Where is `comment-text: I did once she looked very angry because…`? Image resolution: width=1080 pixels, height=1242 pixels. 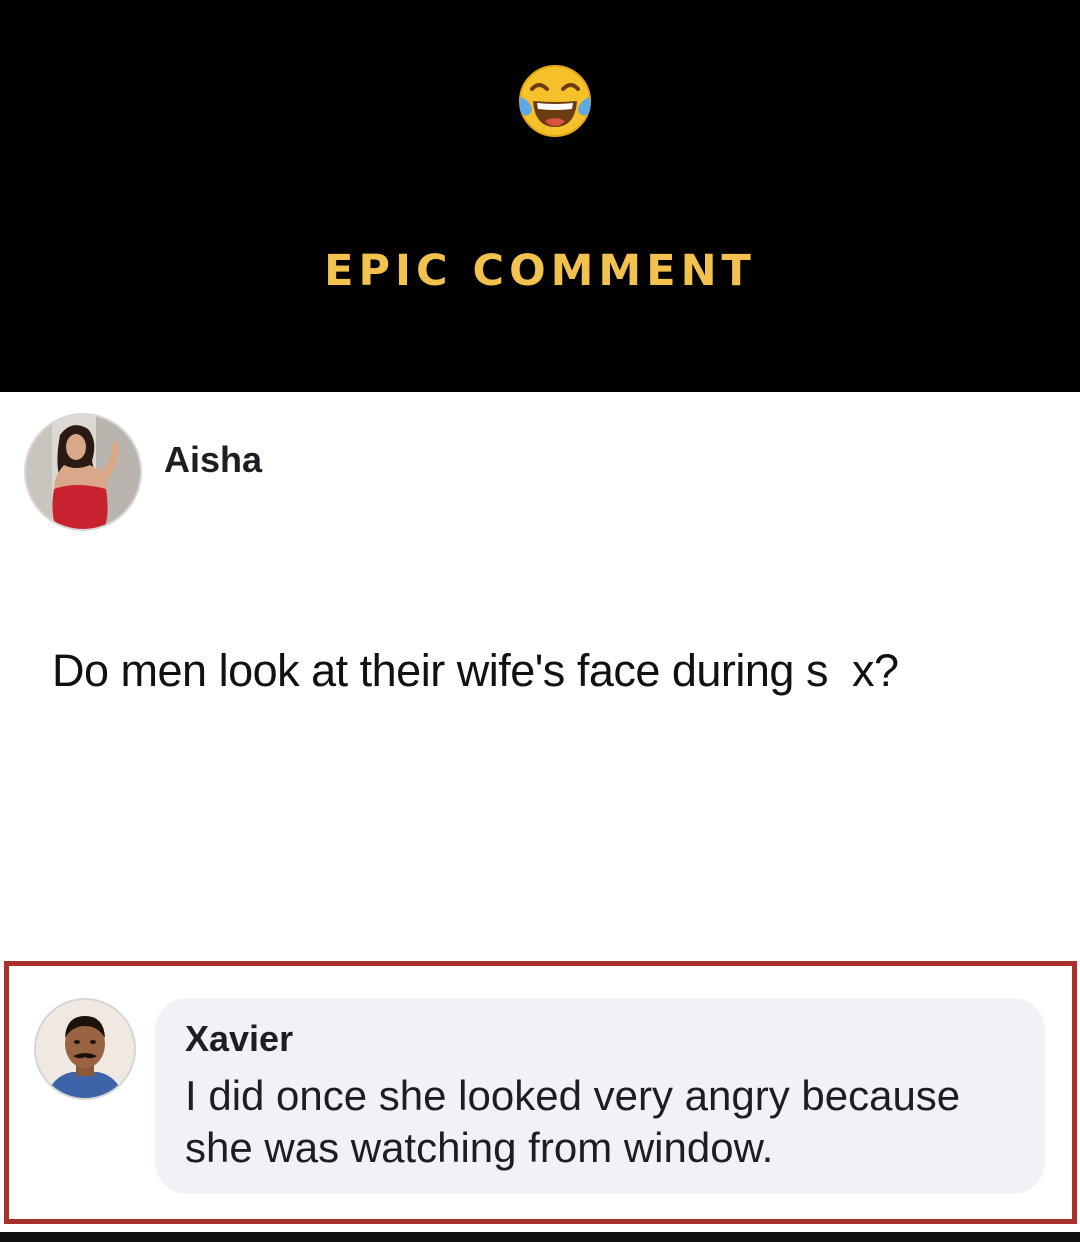
comment-text: I did once she looked very angry because… is located at coordinates (573, 1121).